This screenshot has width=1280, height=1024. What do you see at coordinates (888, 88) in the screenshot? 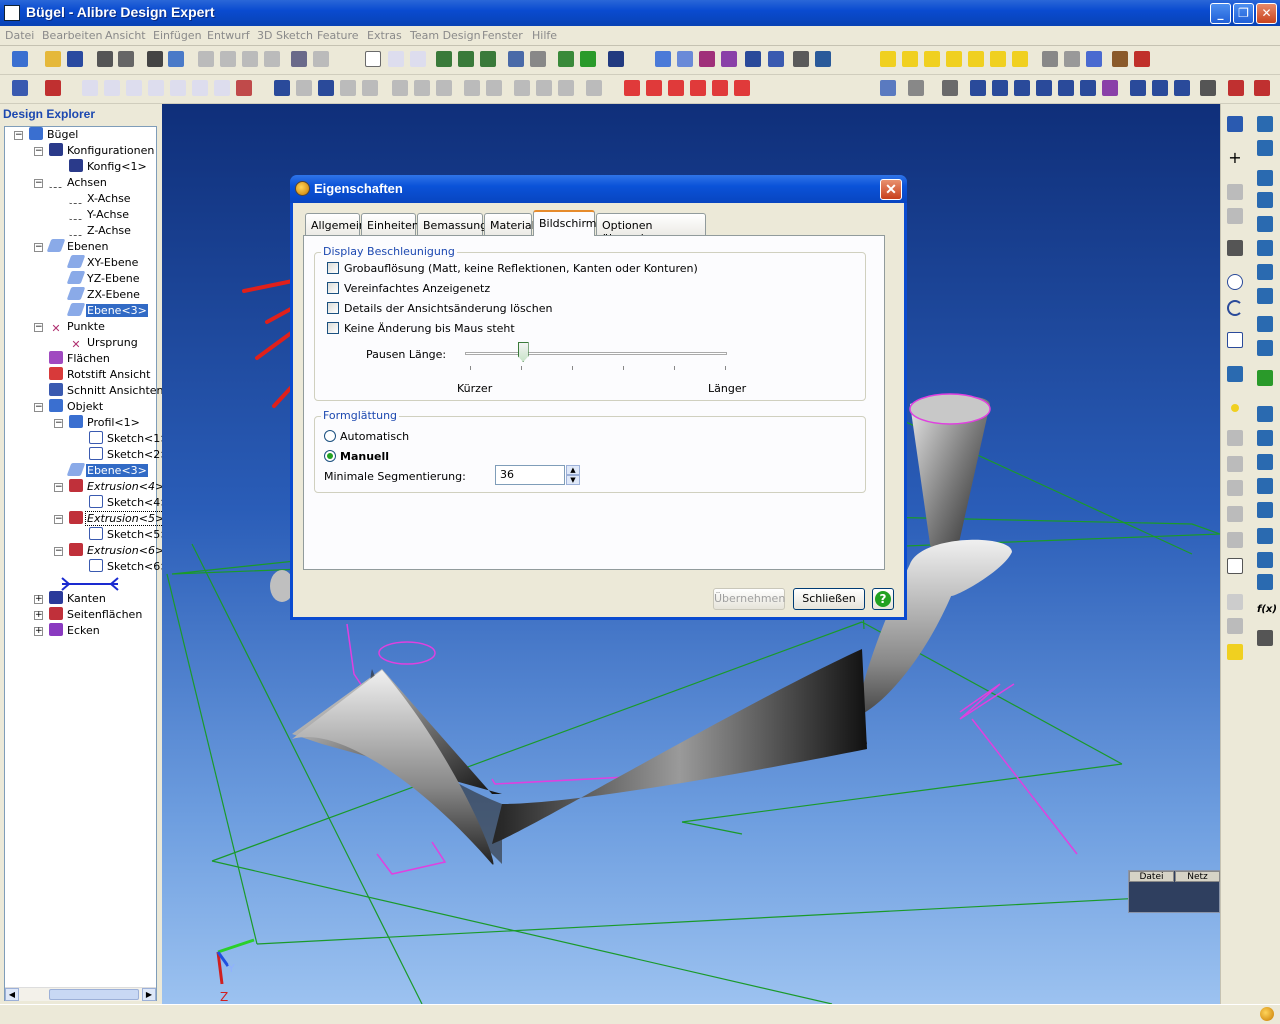
I see `assembly-icon` at bounding box center [888, 88].